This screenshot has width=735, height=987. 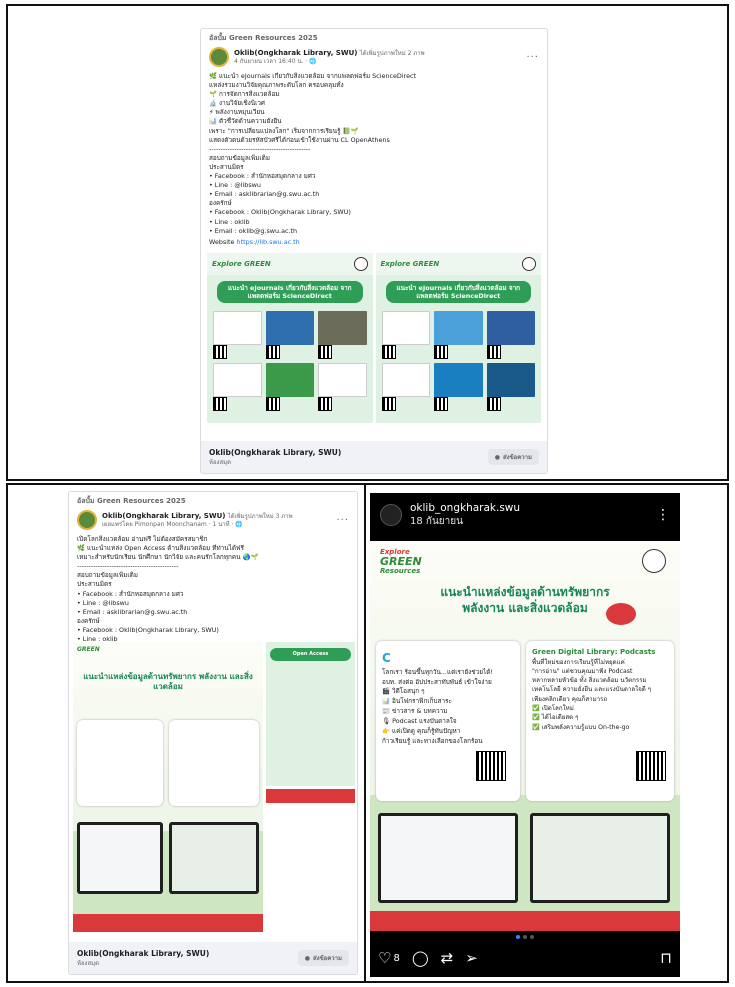 What do you see at coordinates (594, 652) in the screenshot?
I see `green-digital-library-title: Green Digital Library: Podcasts` at bounding box center [594, 652].